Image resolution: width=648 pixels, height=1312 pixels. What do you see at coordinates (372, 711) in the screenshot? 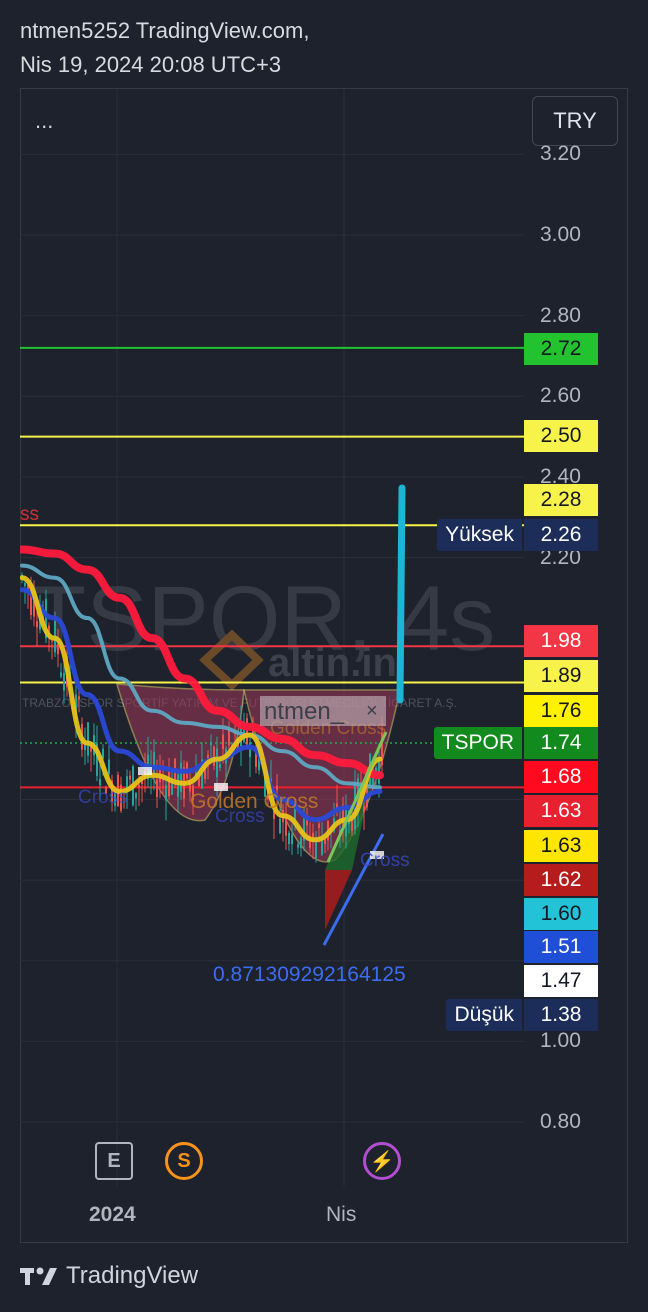
I see `user-tag-close-icon: ×` at bounding box center [372, 711].